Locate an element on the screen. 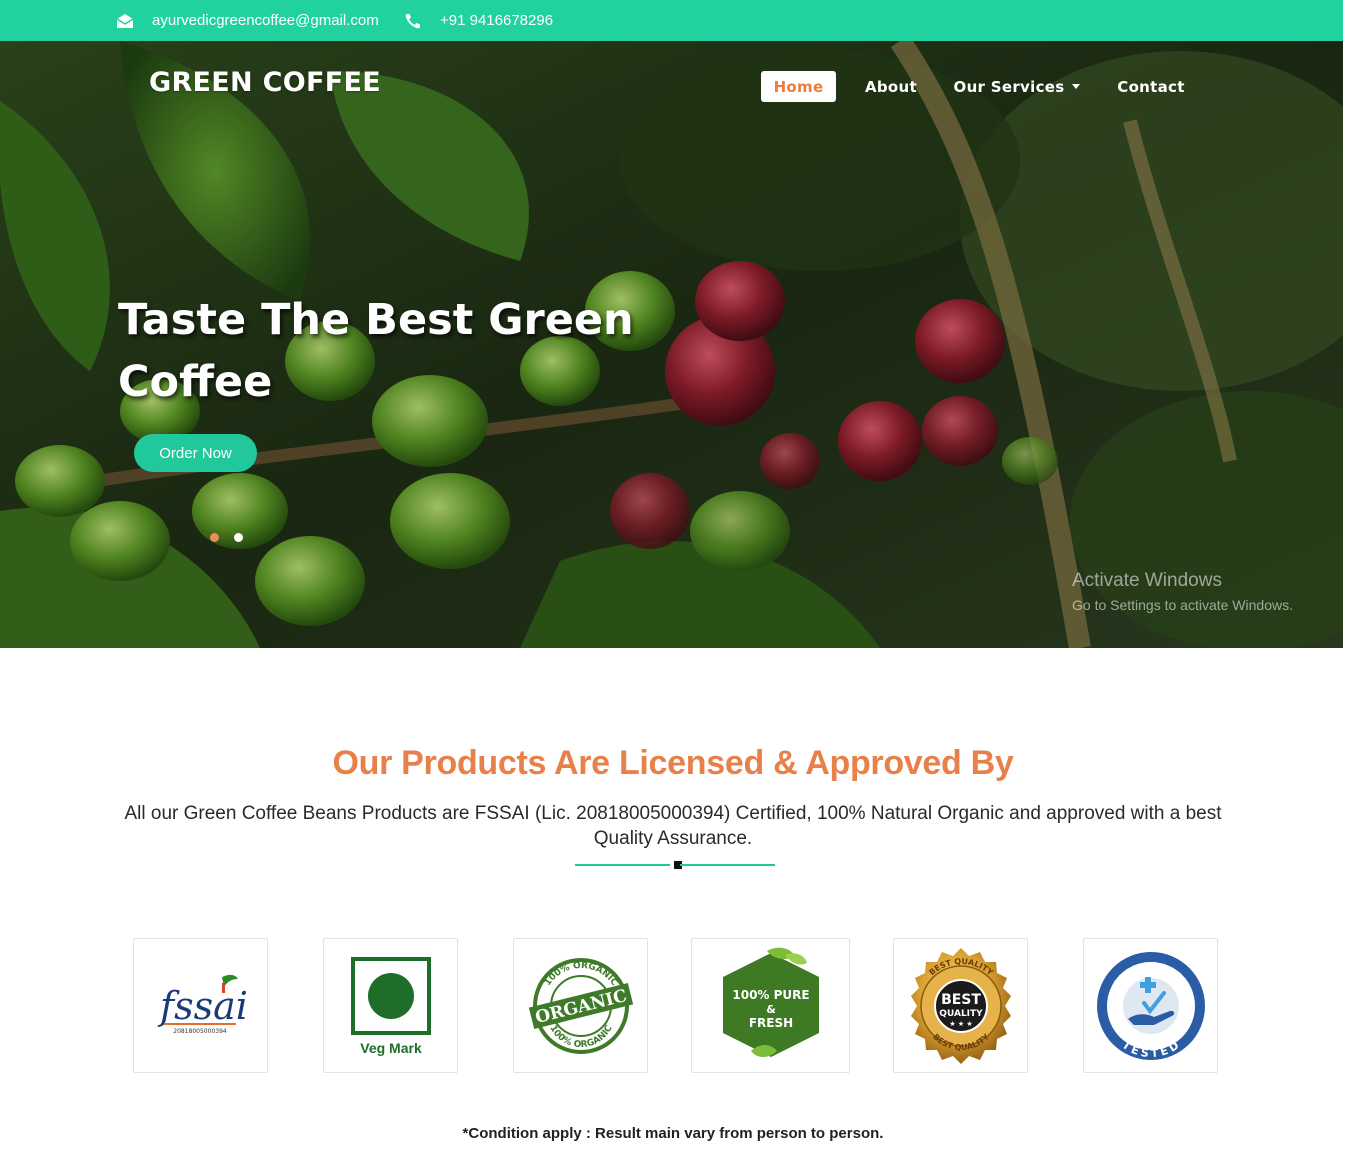  nav-contact: Contact is located at coordinates (1151, 86).